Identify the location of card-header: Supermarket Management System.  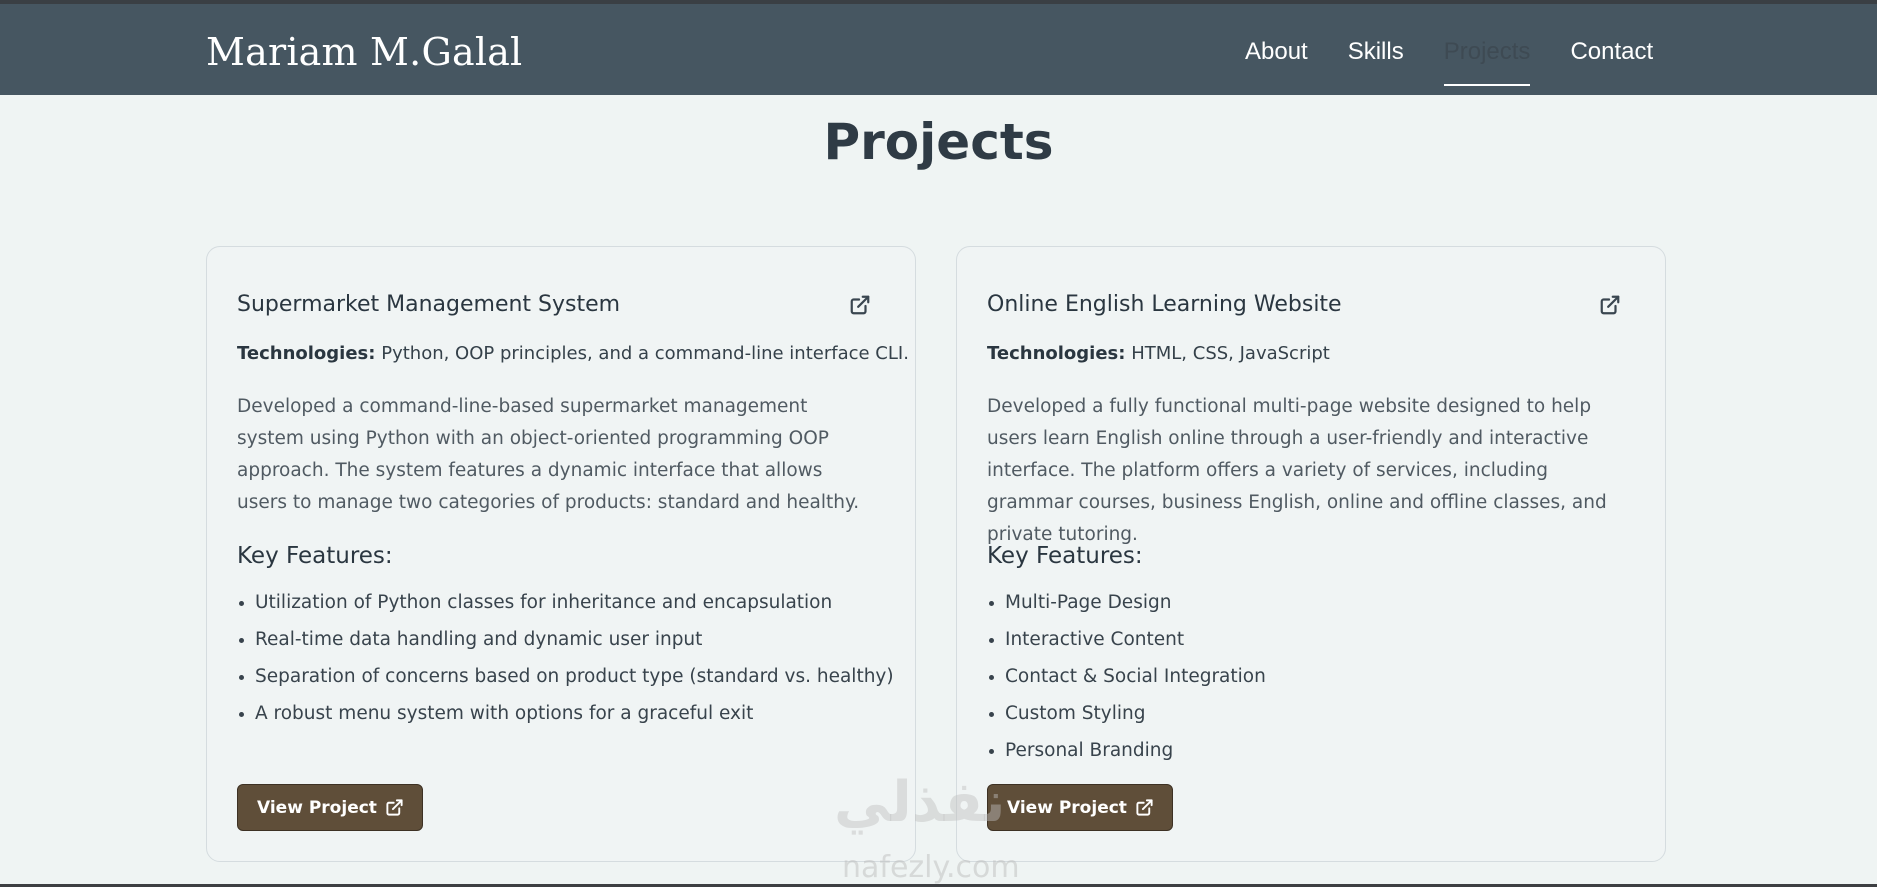
(554, 304).